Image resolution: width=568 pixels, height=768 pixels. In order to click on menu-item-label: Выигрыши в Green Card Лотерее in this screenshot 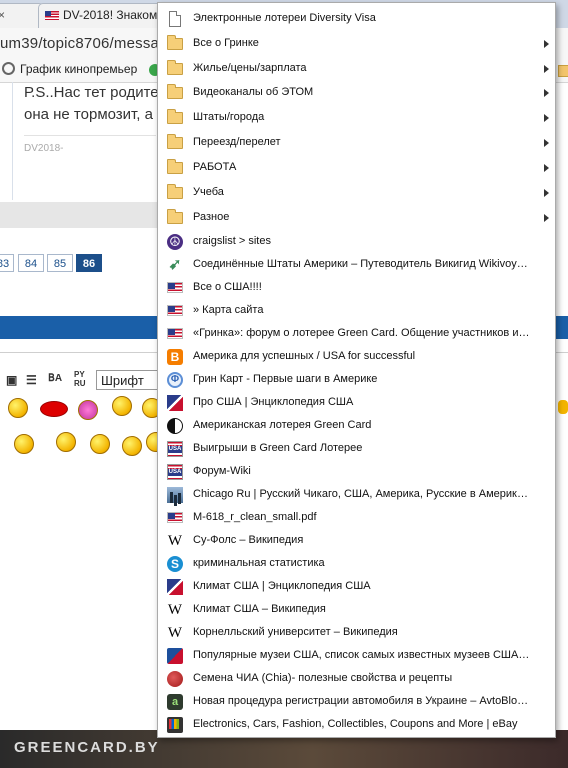, I will do `click(278, 448)`.